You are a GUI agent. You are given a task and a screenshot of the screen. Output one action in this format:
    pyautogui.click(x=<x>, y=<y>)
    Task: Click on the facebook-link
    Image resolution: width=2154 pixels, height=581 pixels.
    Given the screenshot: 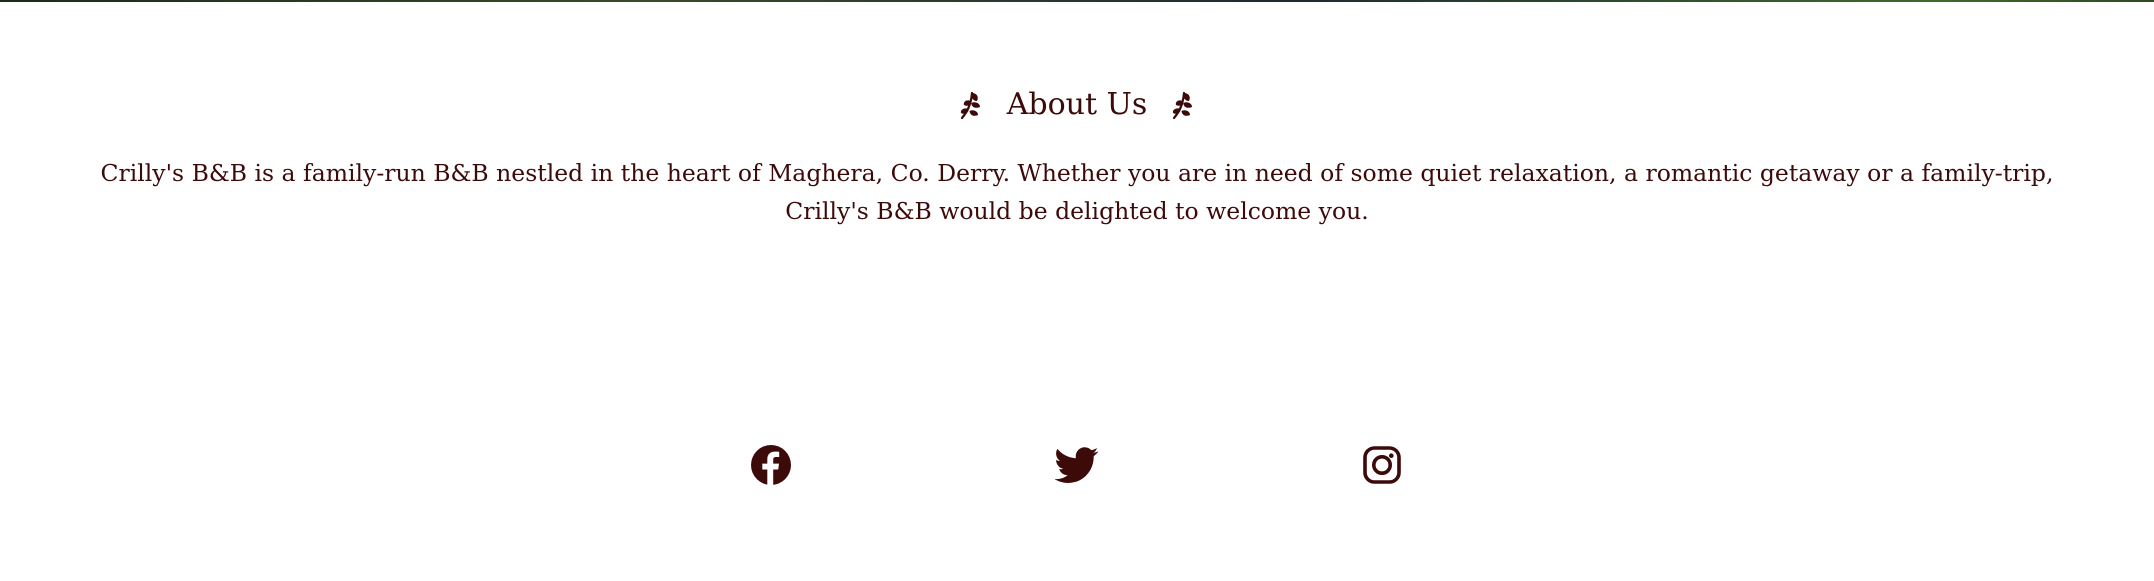 What is the action you would take?
    pyautogui.click(x=771, y=465)
    